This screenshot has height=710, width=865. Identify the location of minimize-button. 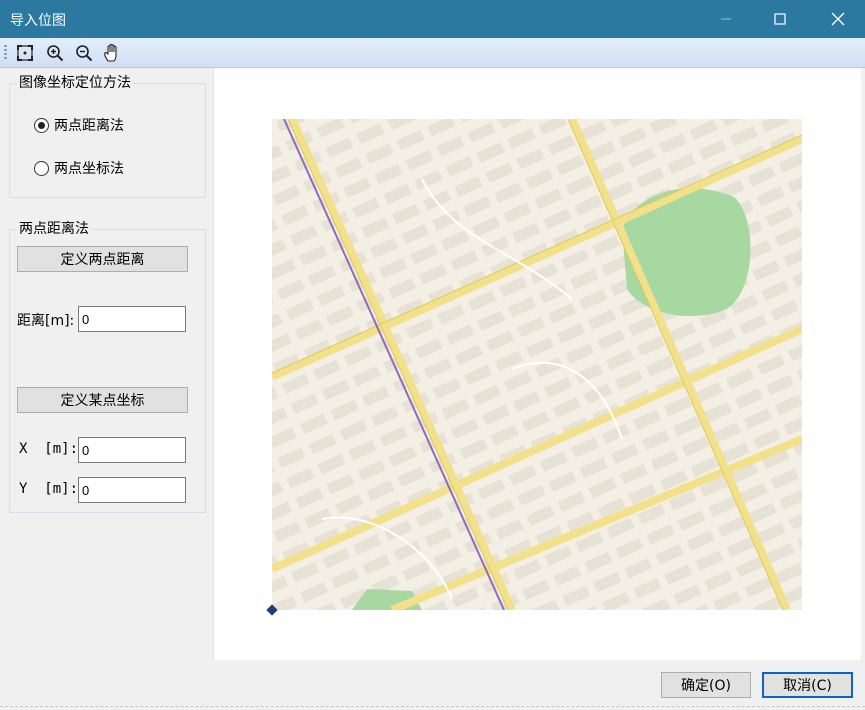
(726, 19).